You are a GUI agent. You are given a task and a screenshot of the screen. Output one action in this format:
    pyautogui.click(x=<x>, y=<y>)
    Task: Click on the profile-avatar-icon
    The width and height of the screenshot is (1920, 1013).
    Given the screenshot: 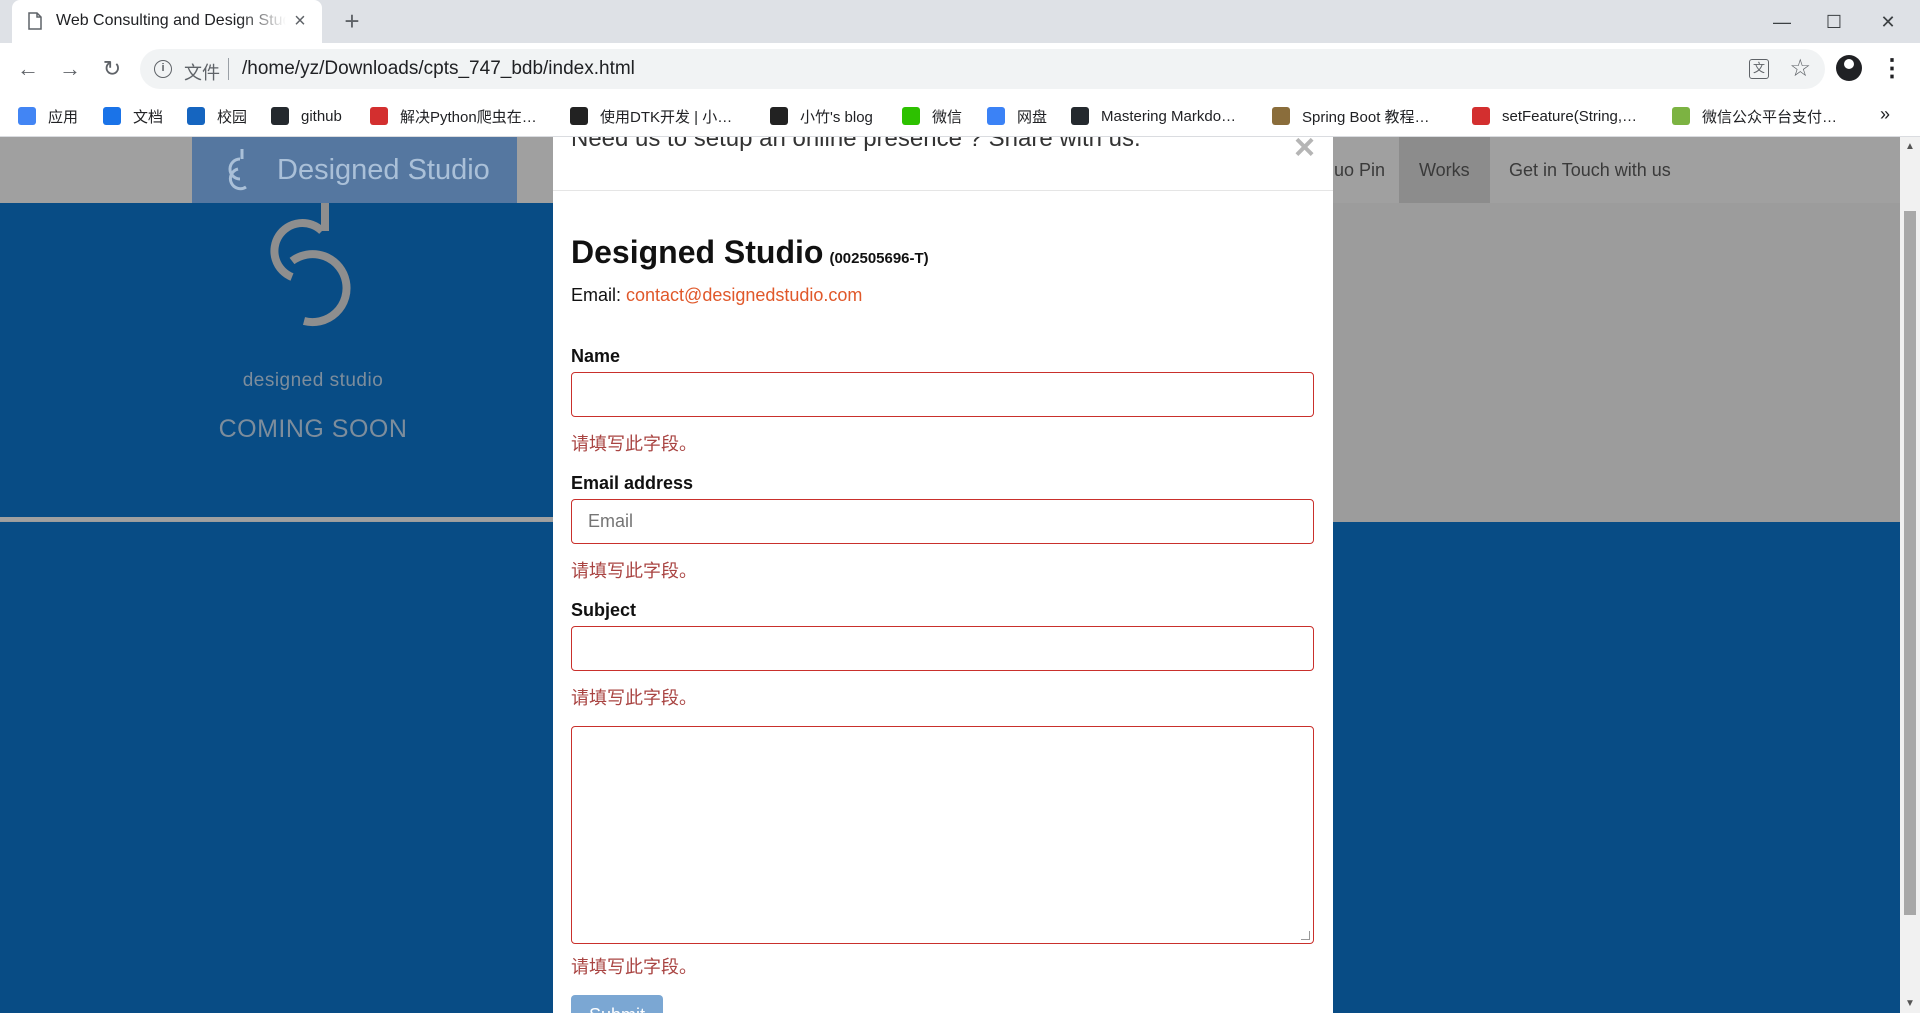 What is the action you would take?
    pyautogui.click(x=1849, y=68)
    